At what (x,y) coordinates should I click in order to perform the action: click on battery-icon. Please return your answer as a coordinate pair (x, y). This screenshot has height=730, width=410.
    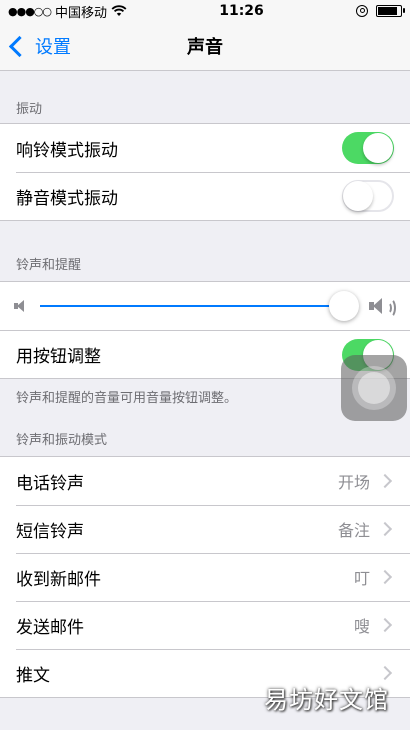
    Looking at the image, I should click on (390, 11).